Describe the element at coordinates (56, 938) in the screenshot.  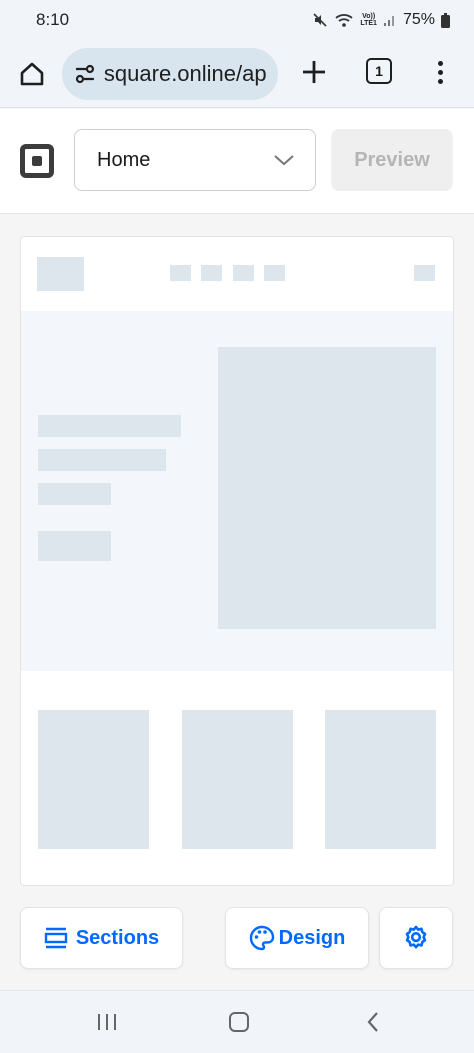
I see `sections-icon` at that location.